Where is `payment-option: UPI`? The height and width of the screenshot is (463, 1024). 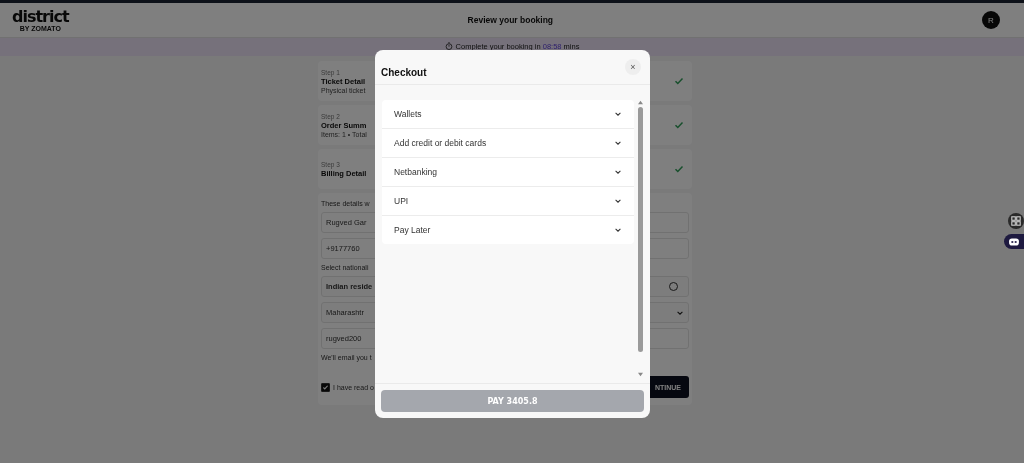
payment-option: UPI is located at coordinates (508, 201).